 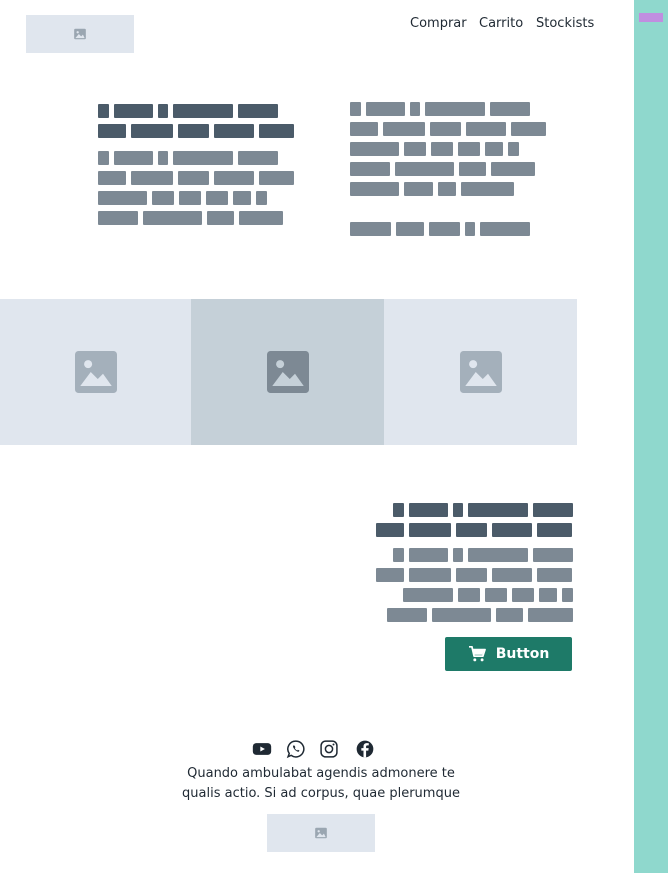 What do you see at coordinates (438, 23) in the screenshot?
I see `nav-comprar: Comprar` at bounding box center [438, 23].